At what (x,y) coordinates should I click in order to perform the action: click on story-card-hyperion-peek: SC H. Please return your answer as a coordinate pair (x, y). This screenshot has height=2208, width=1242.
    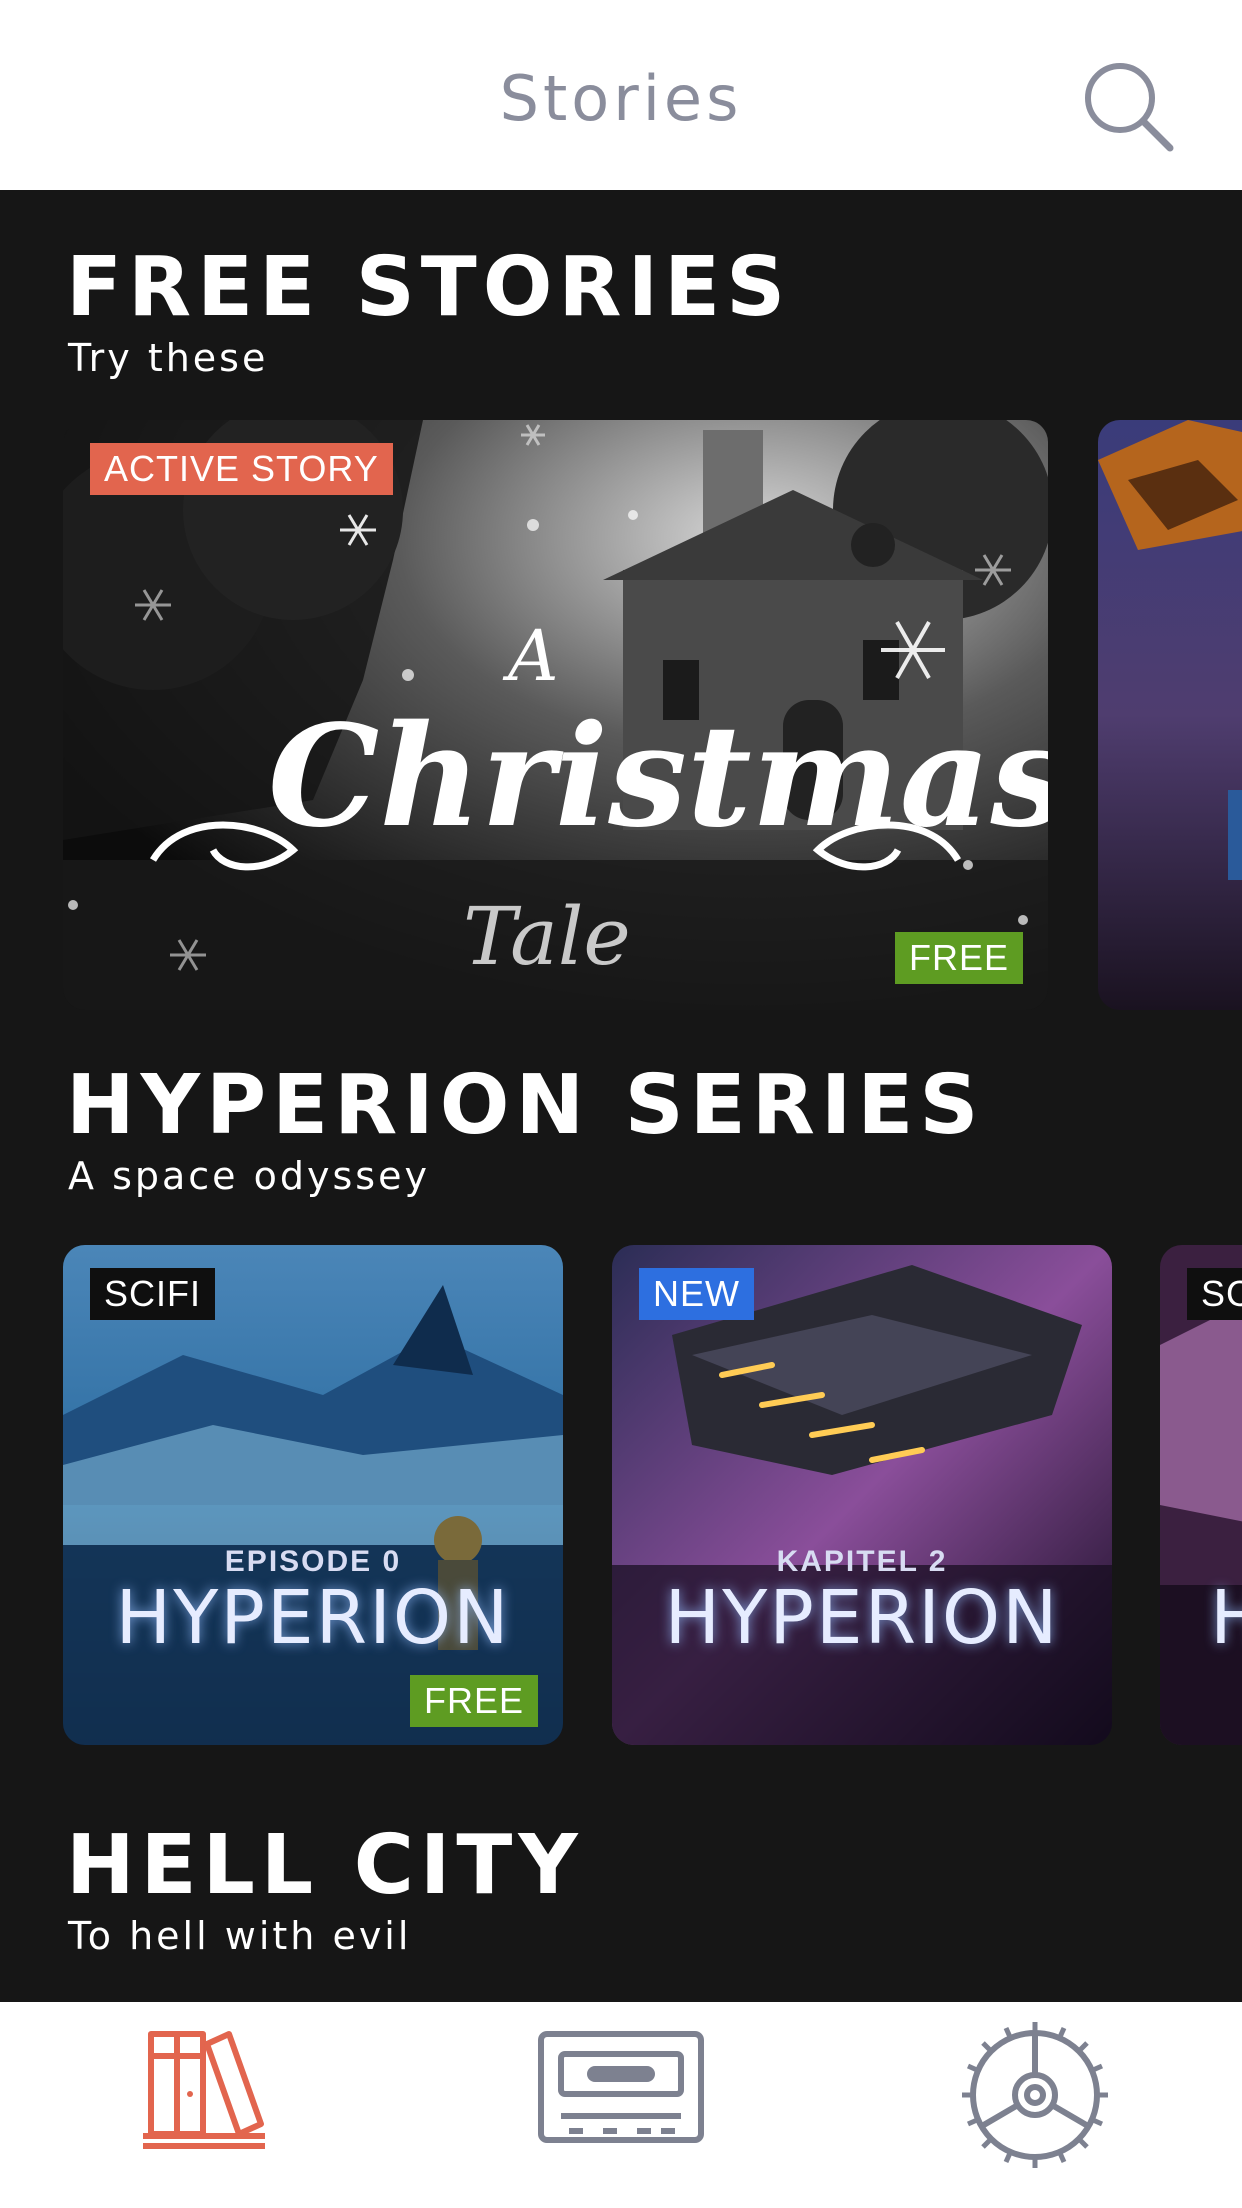
    Looking at the image, I should click on (1201, 1495).